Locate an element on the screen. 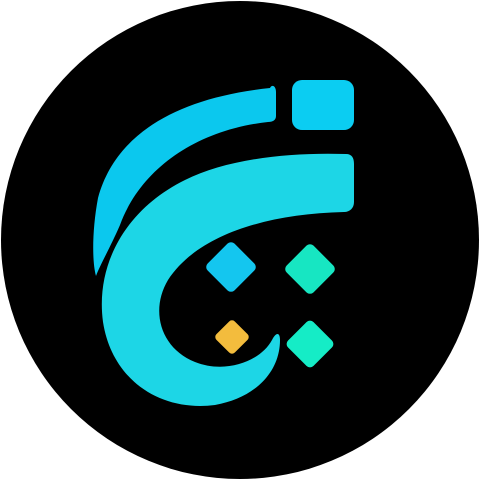 This screenshot has width=480, height=480. top-square-shape is located at coordinates (323, 105).